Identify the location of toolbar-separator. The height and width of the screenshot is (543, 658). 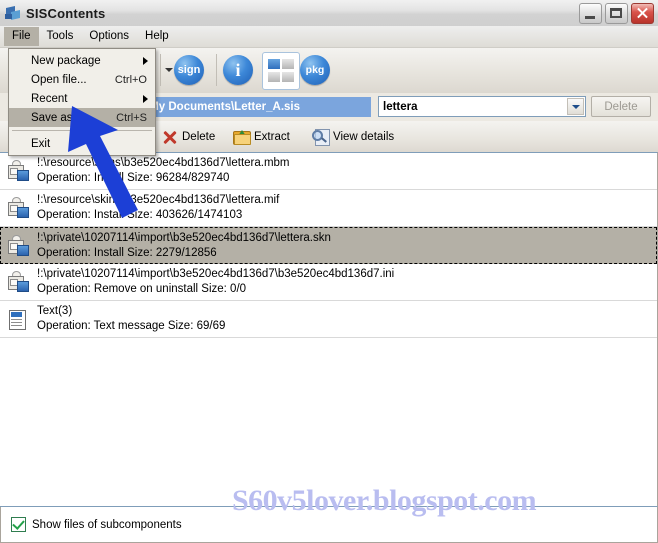
(160, 70).